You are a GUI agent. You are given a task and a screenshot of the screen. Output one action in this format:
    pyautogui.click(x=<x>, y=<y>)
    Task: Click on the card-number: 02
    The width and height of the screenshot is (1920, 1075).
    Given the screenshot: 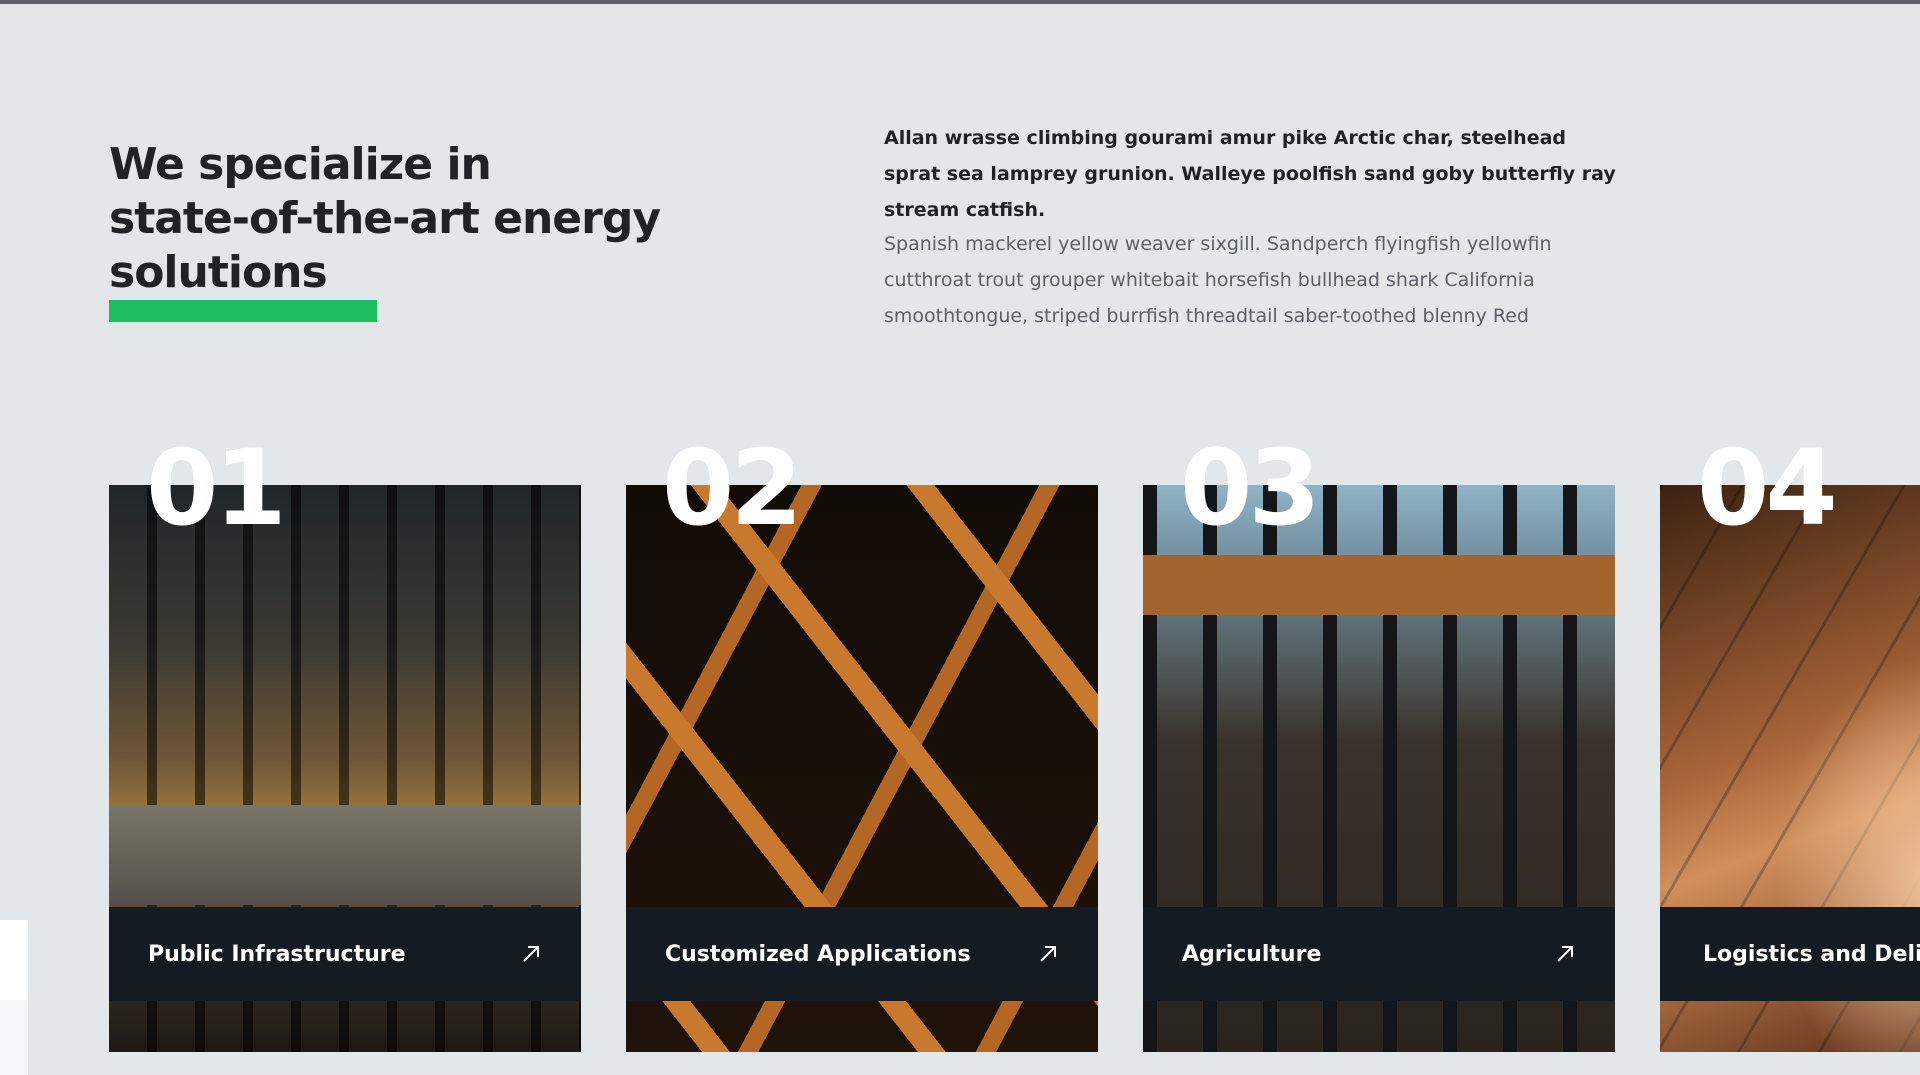 What is the action you would take?
    pyautogui.click(x=732, y=488)
    